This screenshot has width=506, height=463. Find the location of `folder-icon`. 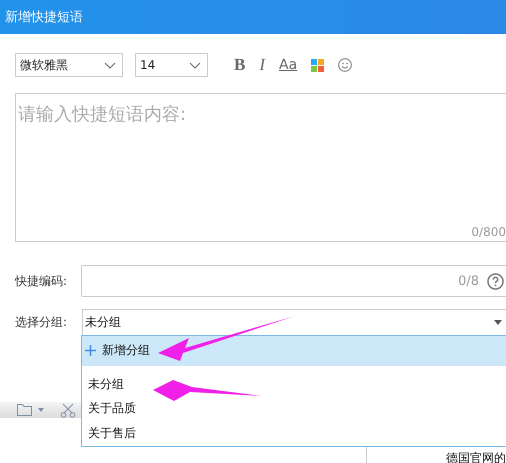

folder-icon is located at coordinates (24, 410).